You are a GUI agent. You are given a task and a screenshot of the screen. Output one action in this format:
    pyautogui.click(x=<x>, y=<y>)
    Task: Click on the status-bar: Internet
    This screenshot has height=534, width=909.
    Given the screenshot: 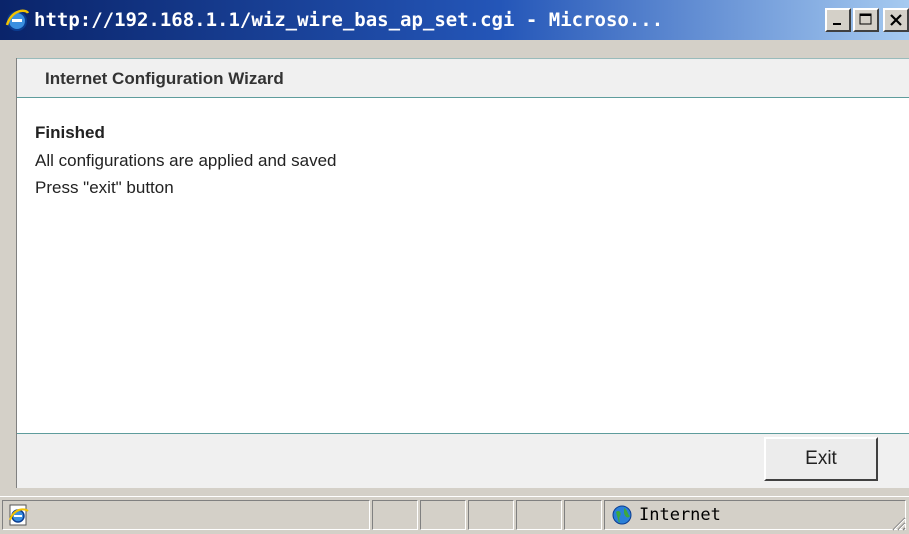 What is the action you would take?
    pyautogui.click(x=454, y=515)
    